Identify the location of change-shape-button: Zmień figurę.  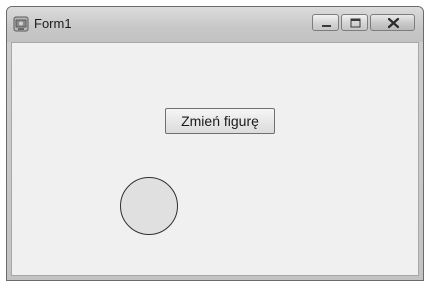
(220, 121).